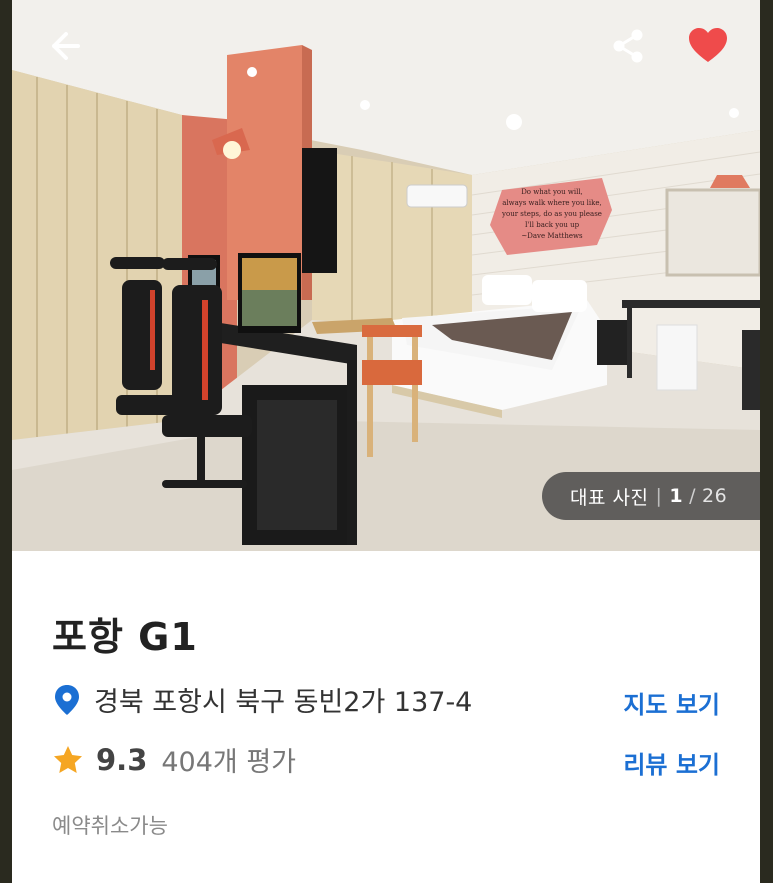  Describe the element at coordinates (551, 214) in the screenshot. I see `wall-quote-line: your steps, do as you please` at that location.